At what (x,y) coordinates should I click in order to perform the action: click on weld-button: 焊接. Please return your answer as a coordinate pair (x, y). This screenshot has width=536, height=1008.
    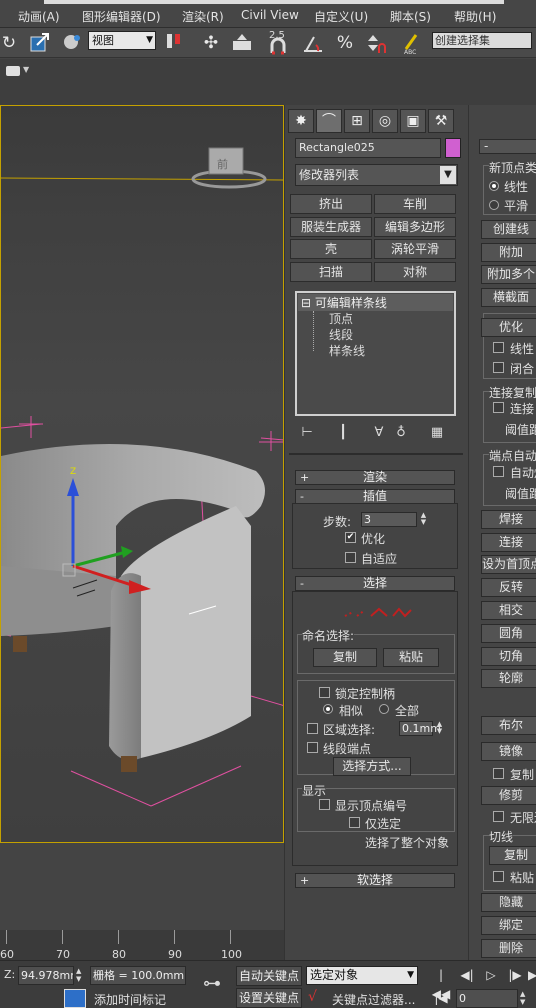
    Looking at the image, I should click on (508, 519).